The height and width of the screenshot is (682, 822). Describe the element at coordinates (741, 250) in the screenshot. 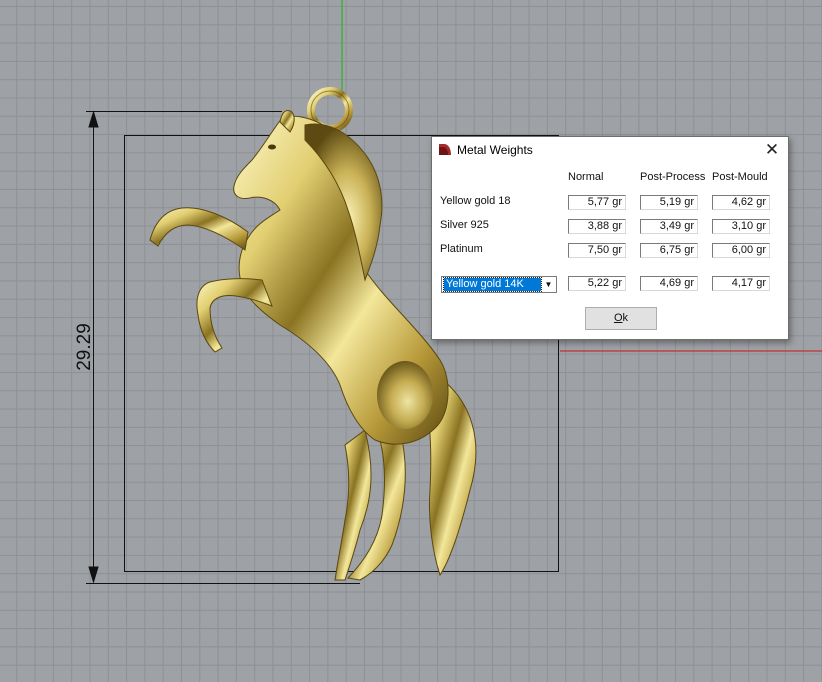

I see `value-field: 6,00 gr` at that location.